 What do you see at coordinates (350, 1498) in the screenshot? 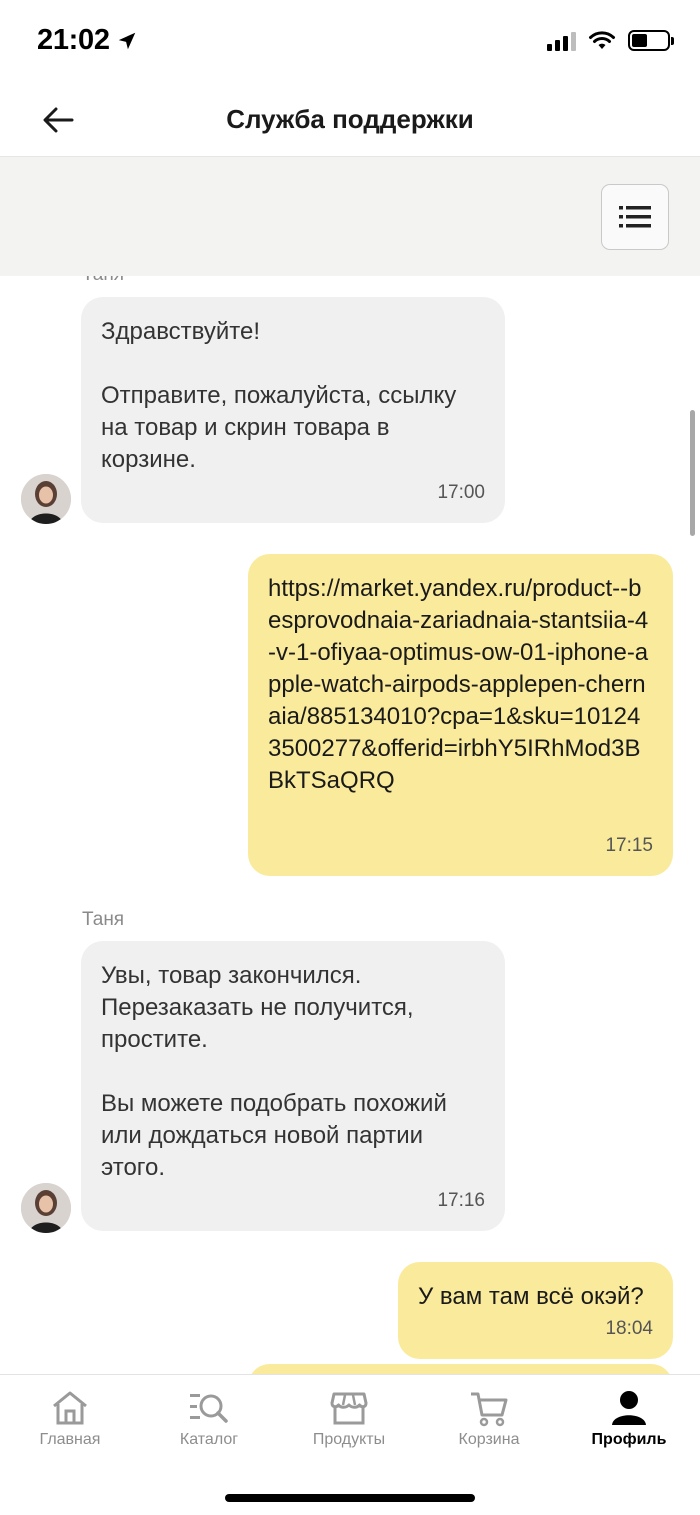
I see `home-indicator` at bounding box center [350, 1498].